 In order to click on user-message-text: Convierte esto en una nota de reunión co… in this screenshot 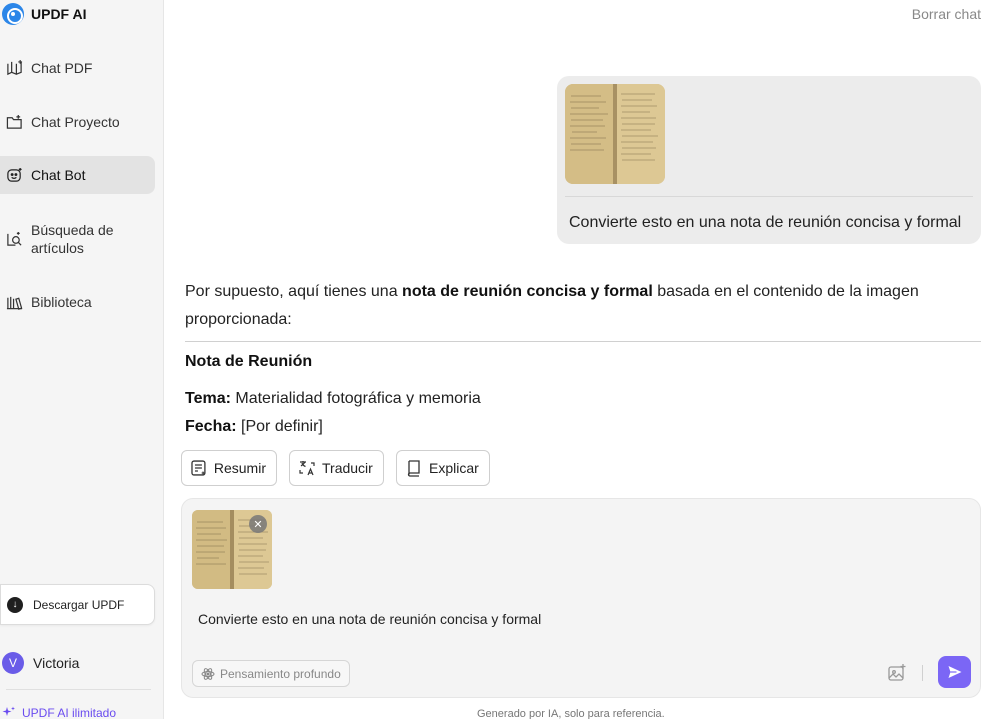, I will do `click(765, 222)`.